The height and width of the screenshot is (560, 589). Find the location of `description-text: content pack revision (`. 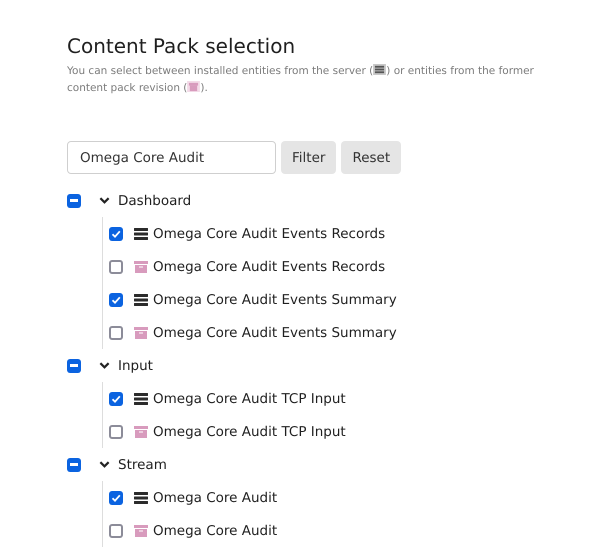

description-text: content pack revision ( is located at coordinates (127, 88).